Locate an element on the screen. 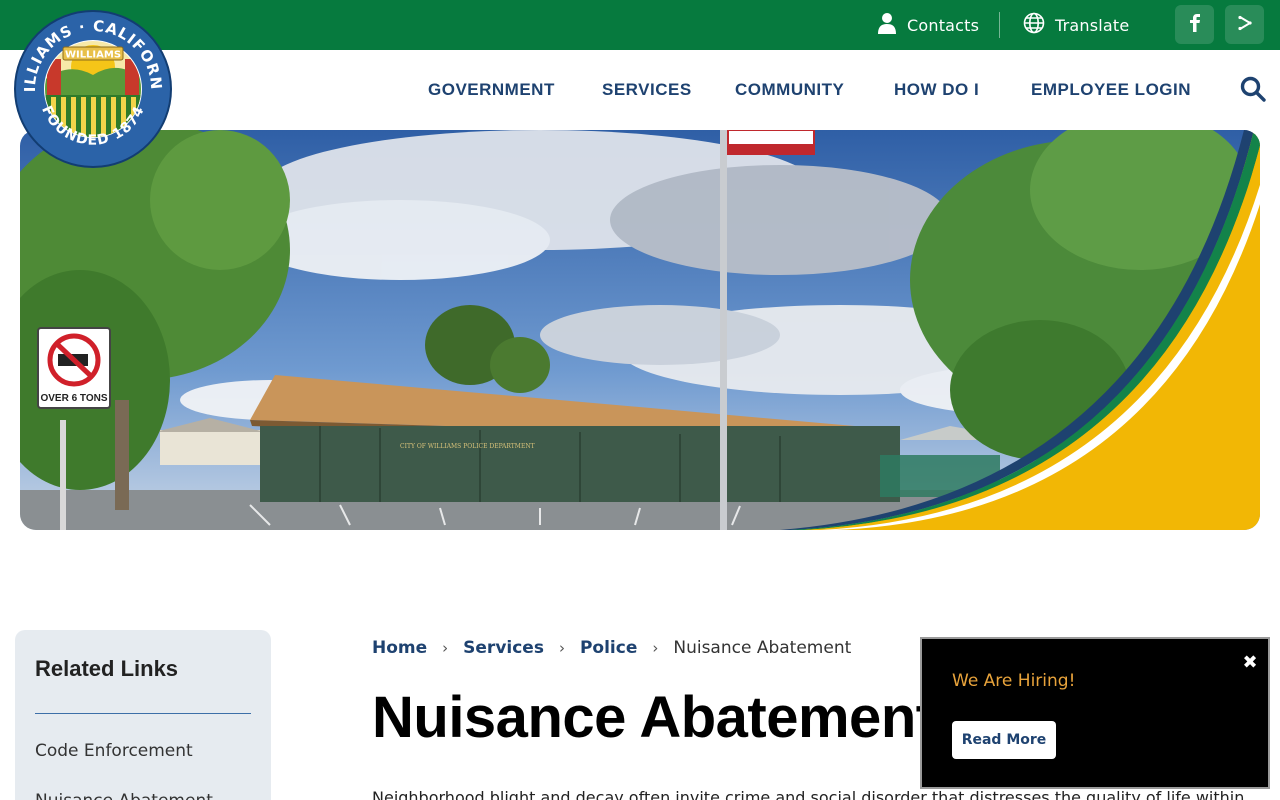  close-button: ✖ is located at coordinates (1250, 663).